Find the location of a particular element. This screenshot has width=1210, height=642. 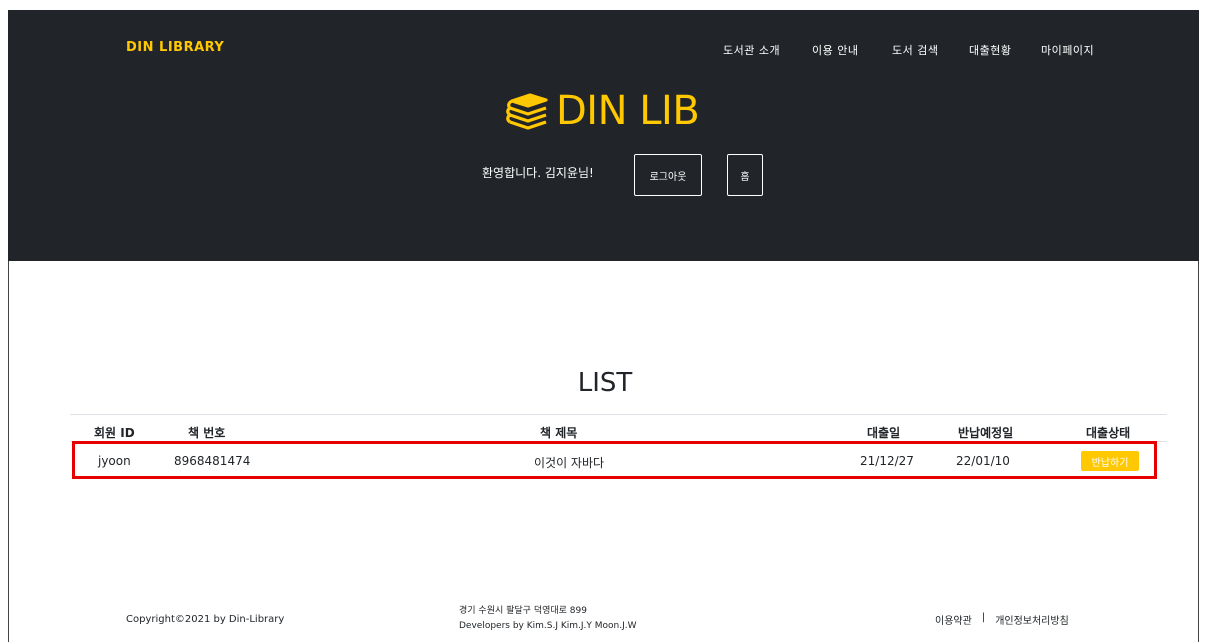

footer-copyright: Copyright©2021 by Din-Library is located at coordinates (205, 619).